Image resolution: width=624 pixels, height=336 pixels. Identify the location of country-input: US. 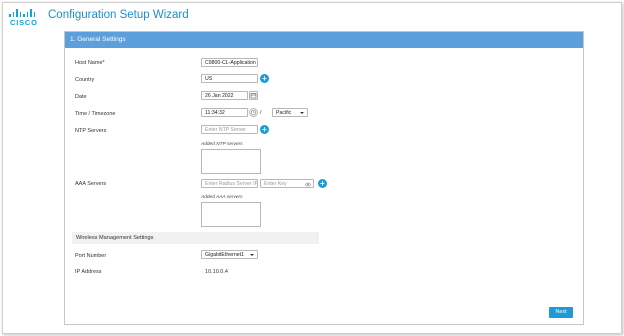
(229, 78).